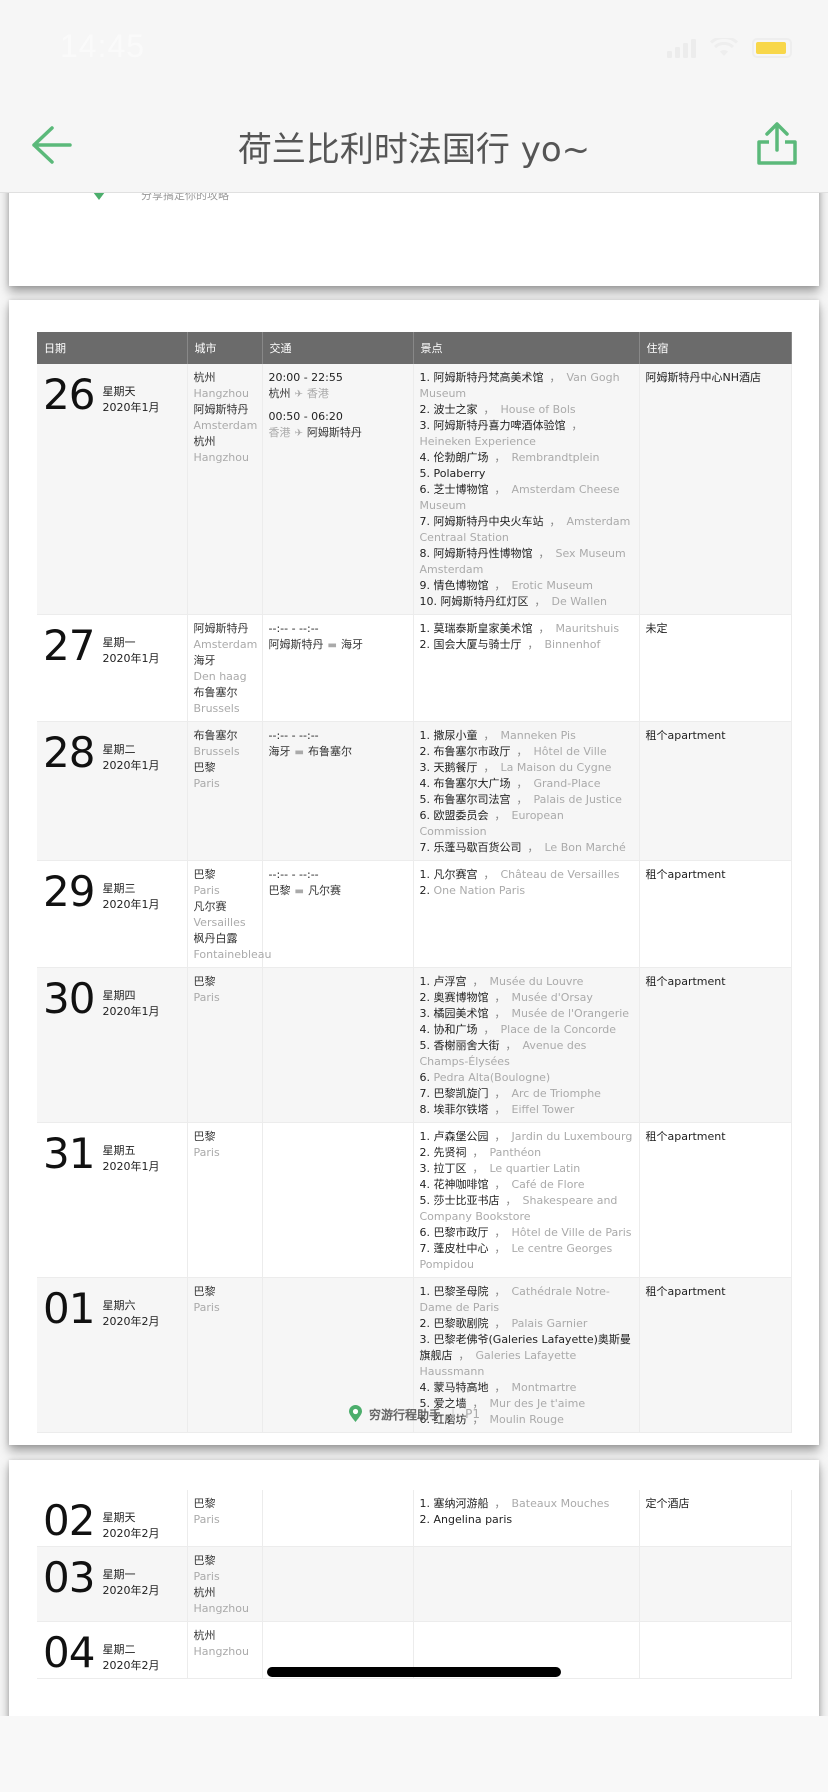 This screenshot has width=828, height=1792. What do you see at coordinates (477, 644) in the screenshot?
I see `spot-name-cn: 国会大厦与骑士厅` at bounding box center [477, 644].